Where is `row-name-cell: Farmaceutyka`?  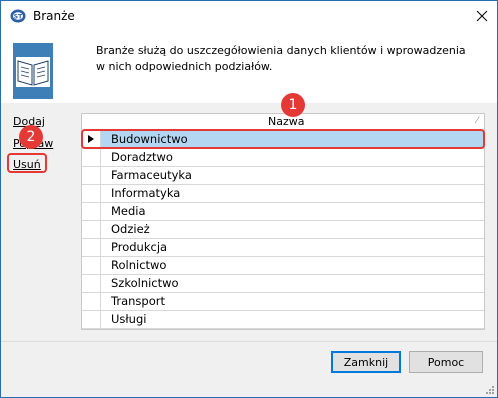 row-name-cell: Farmaceutyka is located at coordinates (151, 175).